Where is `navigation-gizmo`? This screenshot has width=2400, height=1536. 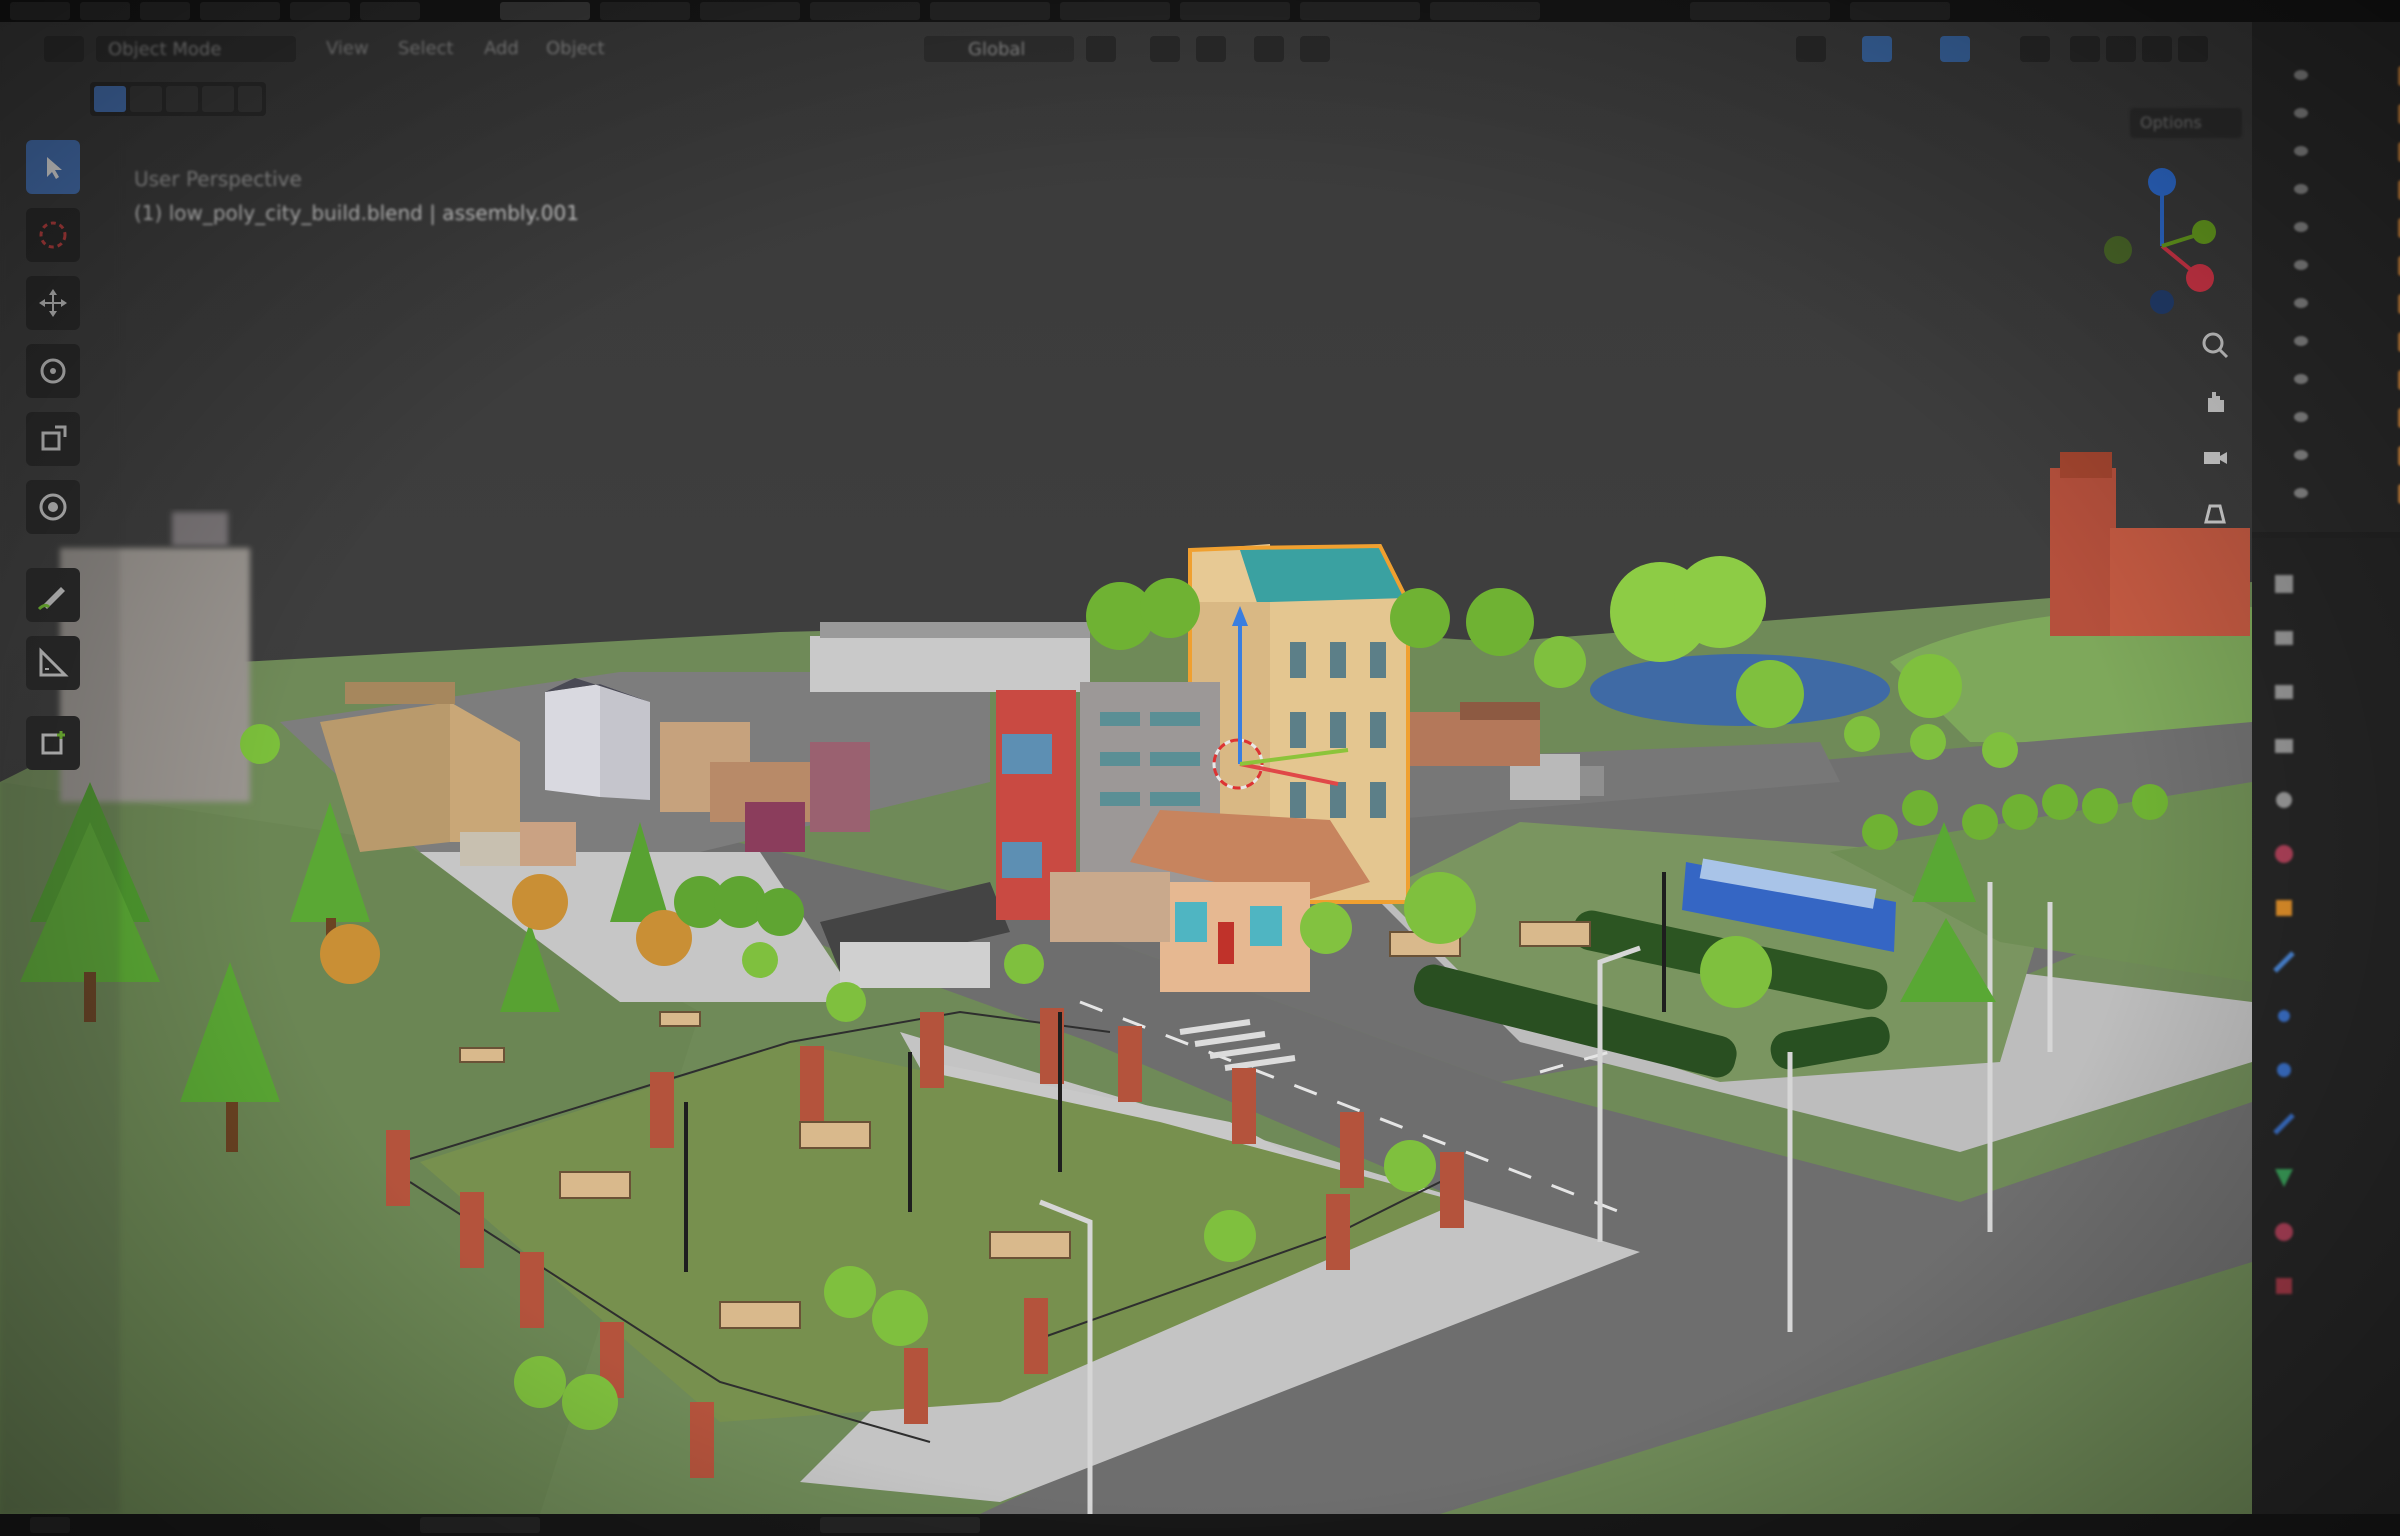 navigation-gizmo is located at coordinates (2165, 246).